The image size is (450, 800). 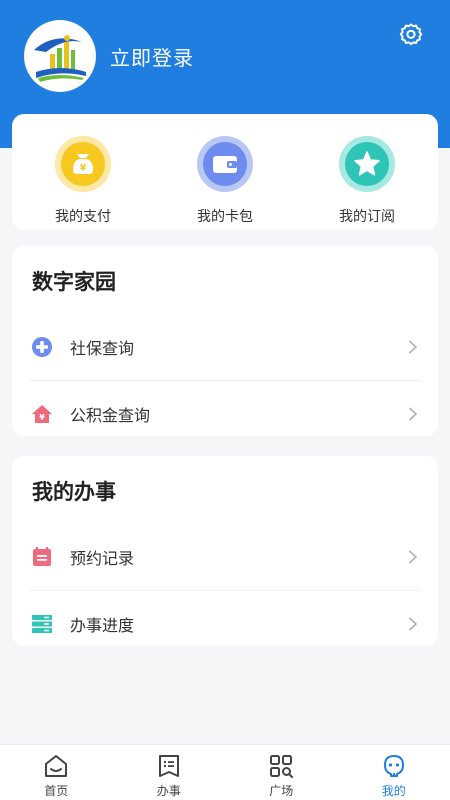 I want to click on money-bag-icon: ¥, so click(x=83, y=164).